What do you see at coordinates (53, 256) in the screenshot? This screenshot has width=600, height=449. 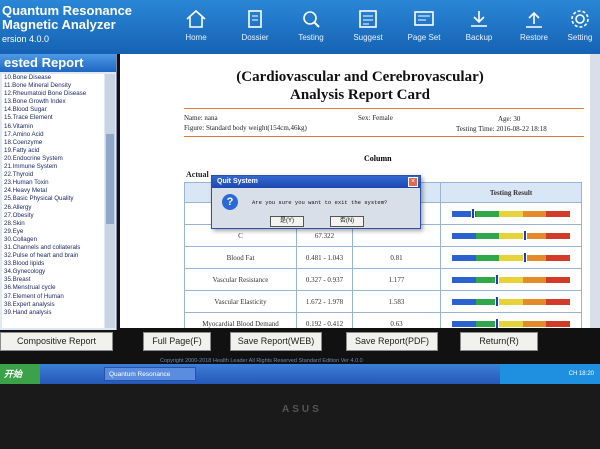 I see `list-item: 32.Pulse of heart and brain` at bounding box center [53, 256].